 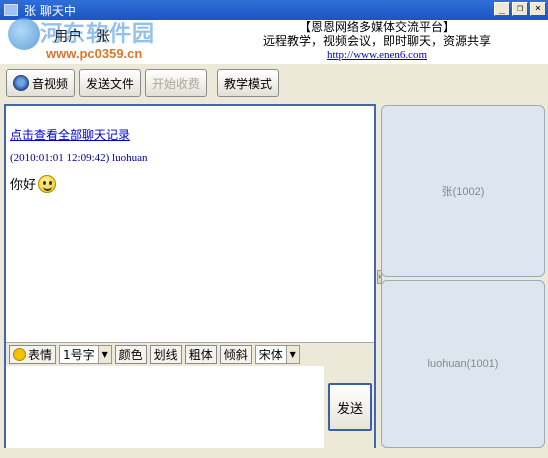 What do you see at coordinates (235, 354) in the screenshot?
I see `italic-button: 倾斜` at bounding box center [235, 354].